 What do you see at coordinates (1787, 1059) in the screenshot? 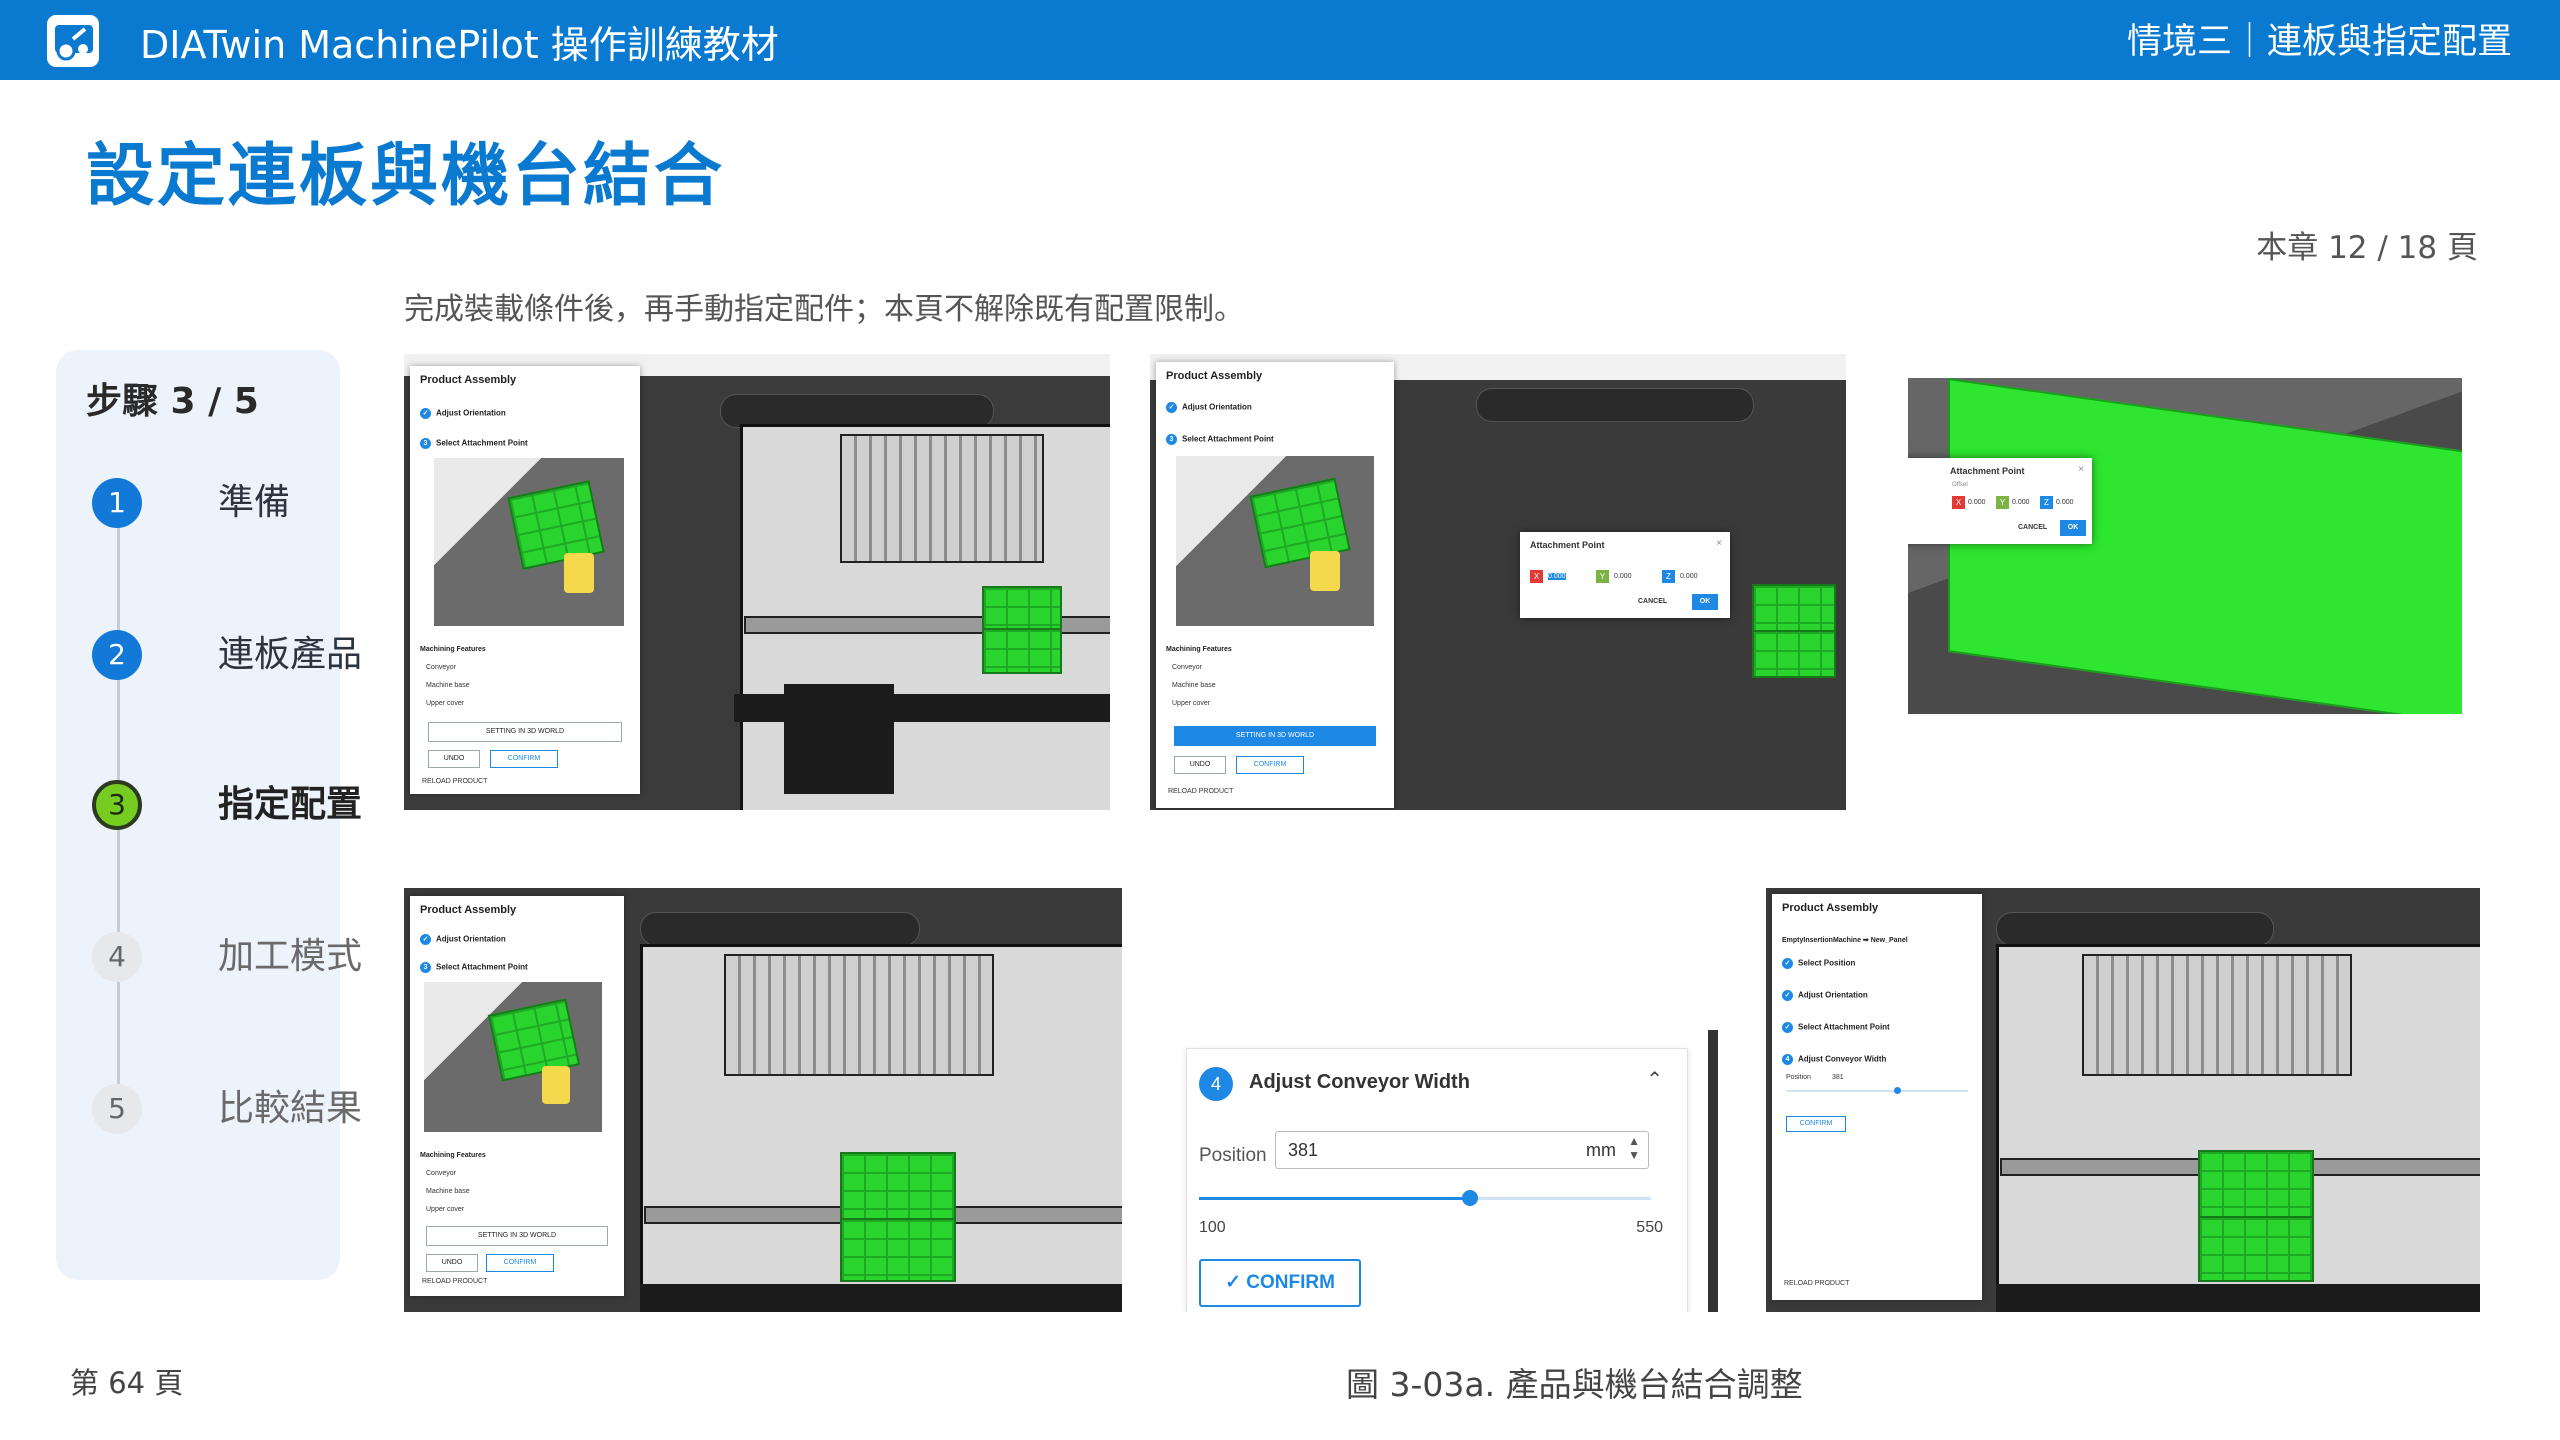
I see `step-dot-icon: 4` at bounding box center [1787, 1059].